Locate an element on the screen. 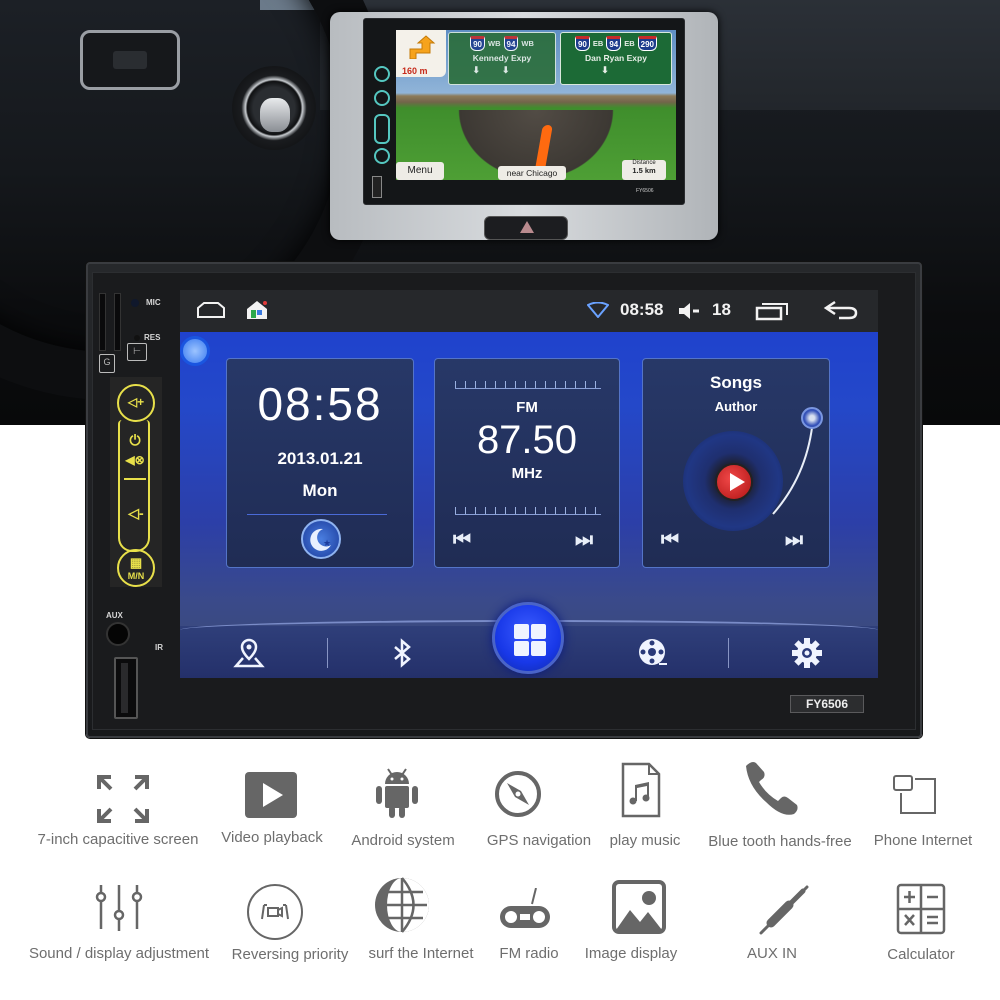  feature-label: Blue tooth hands-free is located at coordinates (780, 841).